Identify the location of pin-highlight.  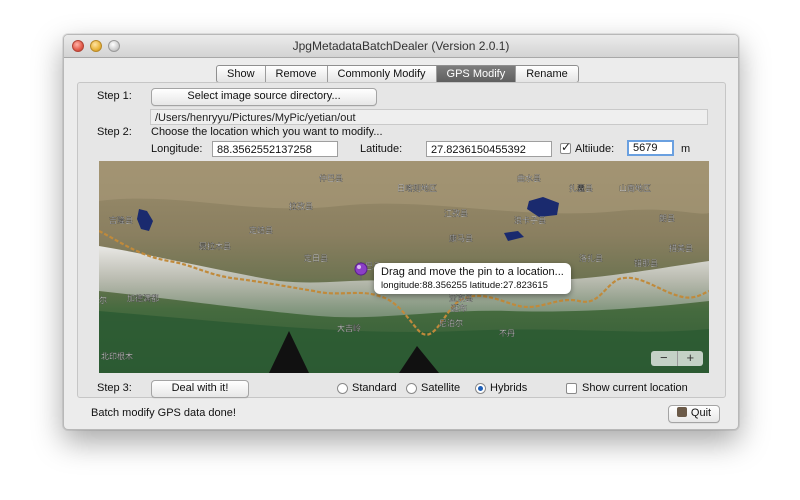
(359, 267).